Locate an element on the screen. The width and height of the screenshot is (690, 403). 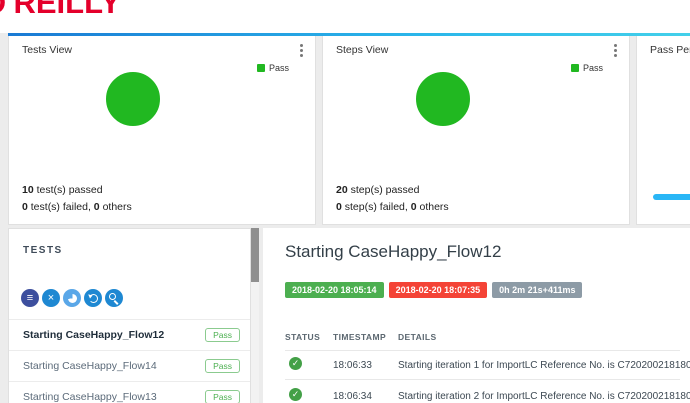
column-header-status: STATUS is located at coordinates (303, 337).